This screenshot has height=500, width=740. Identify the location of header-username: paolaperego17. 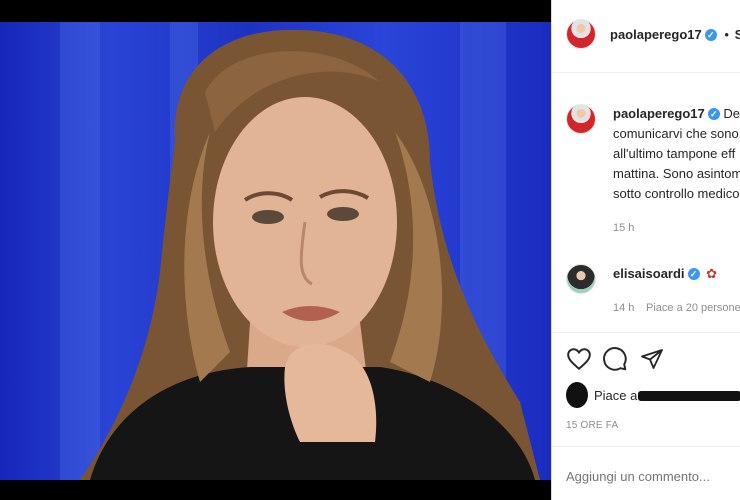
(656, 34).